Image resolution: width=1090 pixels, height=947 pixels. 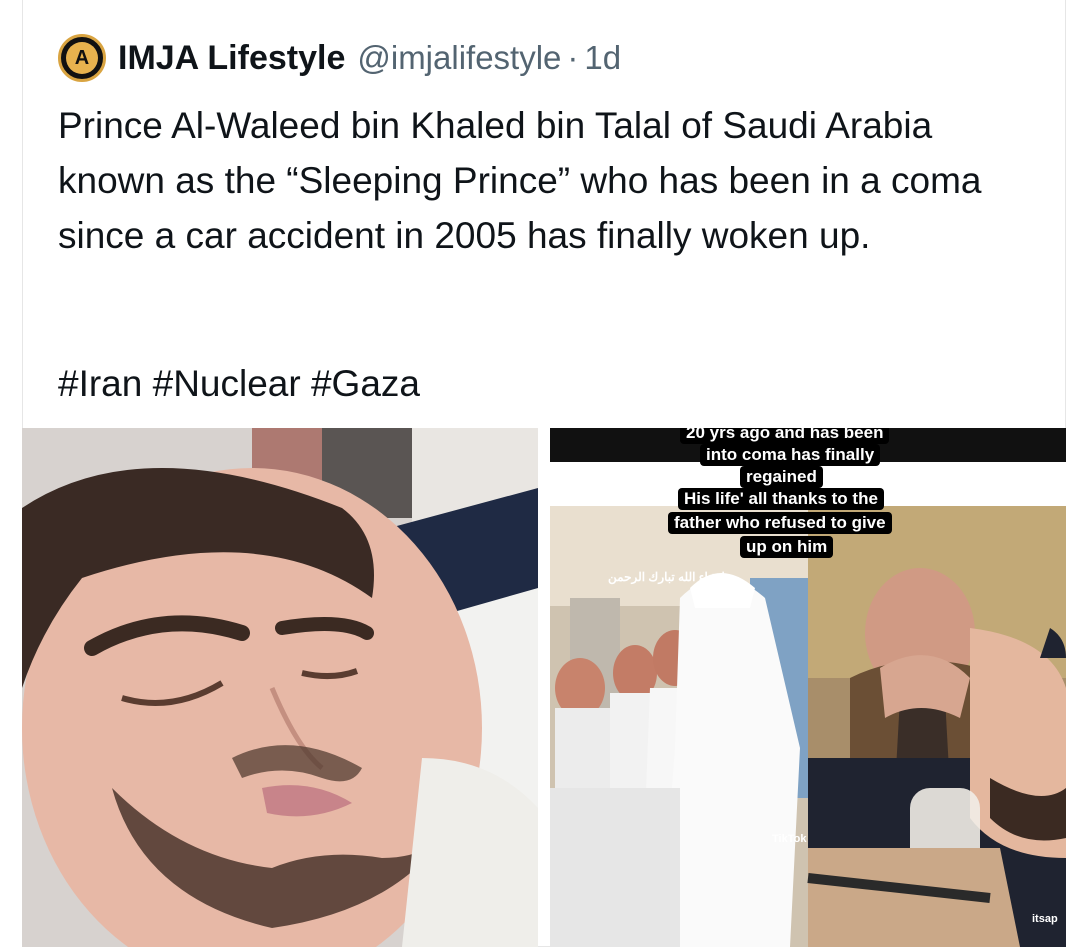 I want to click on tweet-header: A IMJA Lifestyle @imjalifestyle · 1d, so click(x=339, y=58).